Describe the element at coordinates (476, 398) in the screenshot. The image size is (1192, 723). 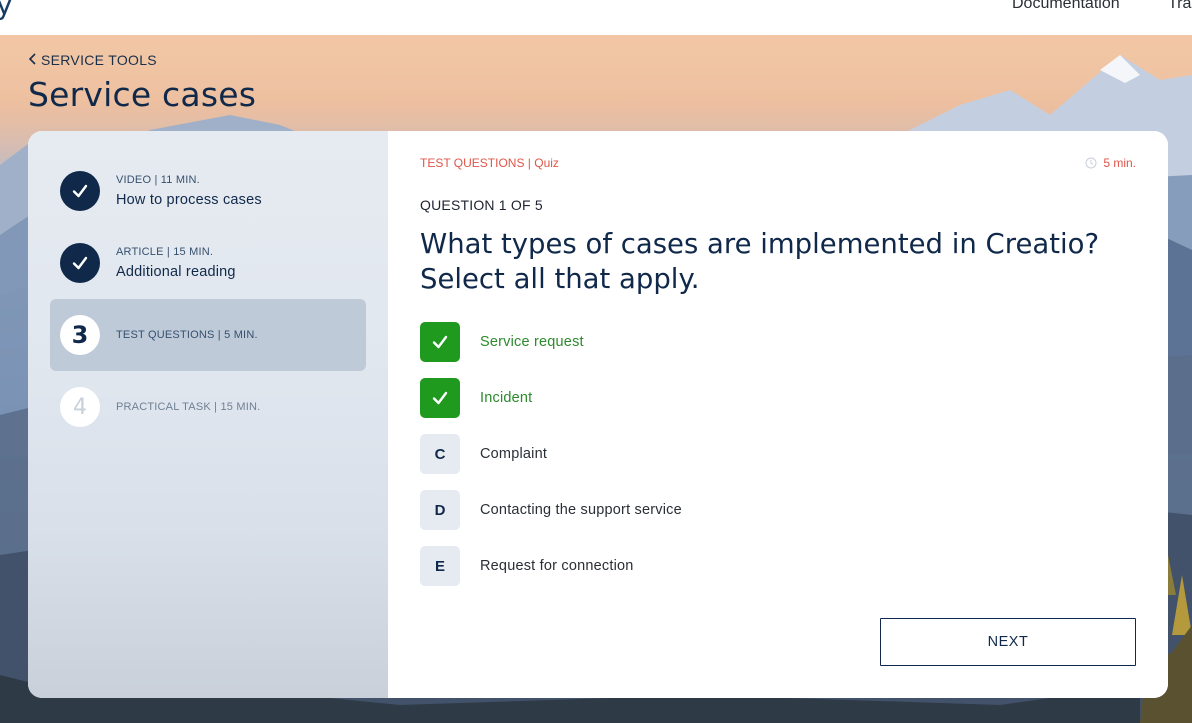
I see `answer-option-b: Incident` at that location.